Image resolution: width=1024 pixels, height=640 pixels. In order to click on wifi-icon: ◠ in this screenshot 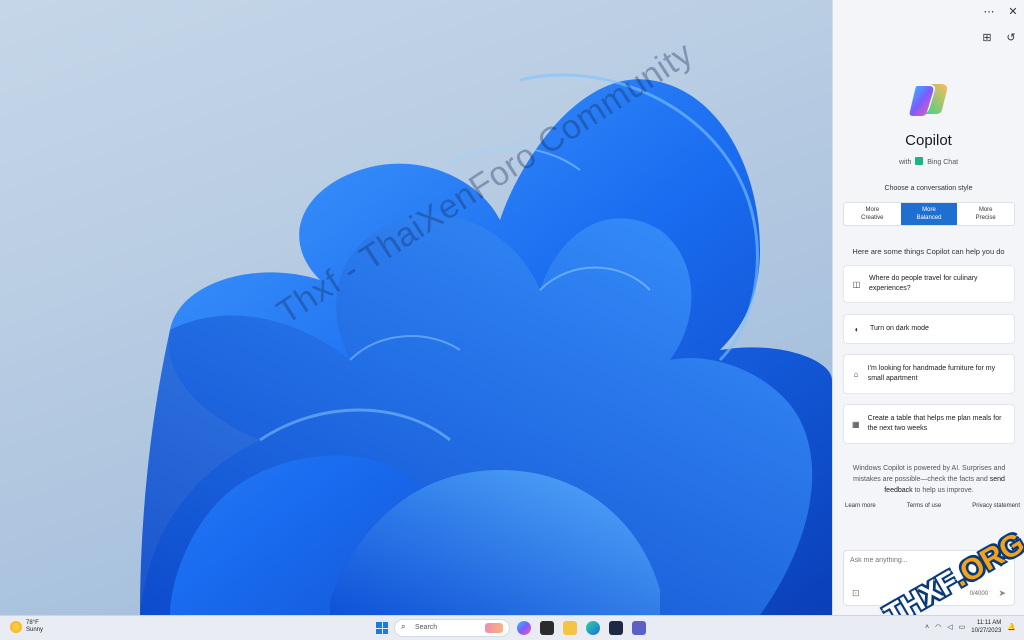, I will do `click(938, 627)`.